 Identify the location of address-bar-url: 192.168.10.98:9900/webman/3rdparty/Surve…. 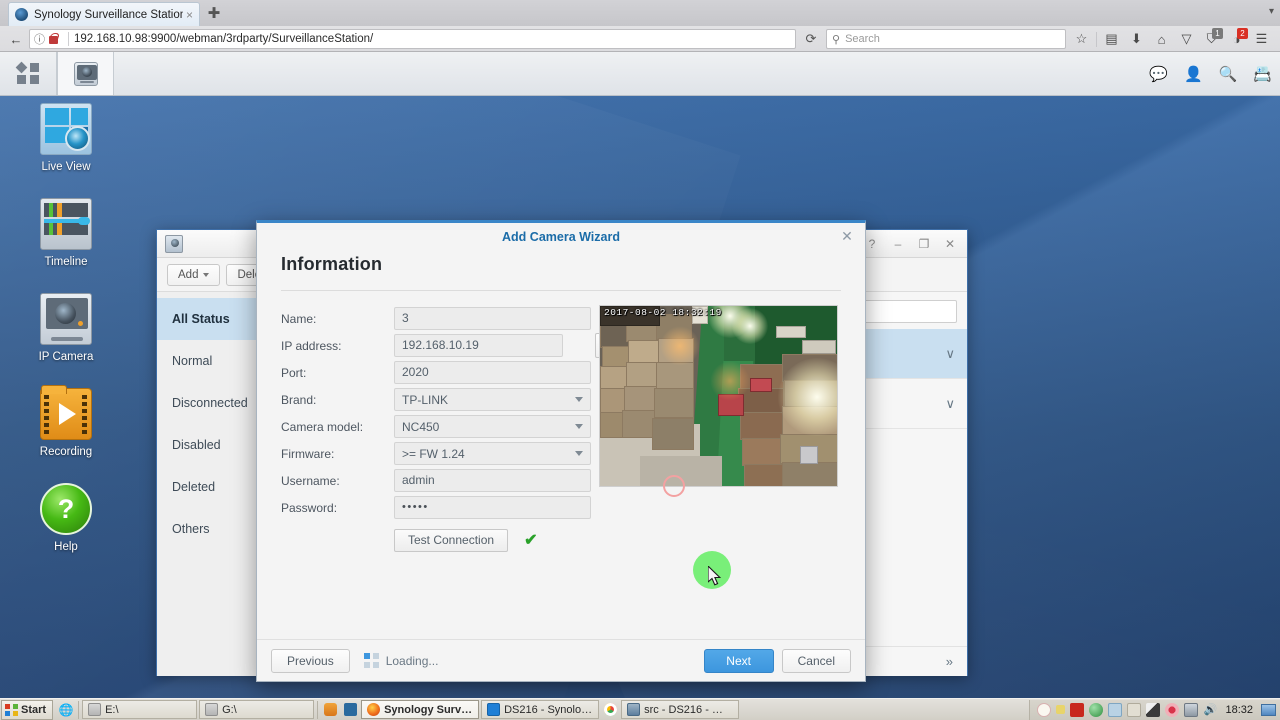
(224, 39).